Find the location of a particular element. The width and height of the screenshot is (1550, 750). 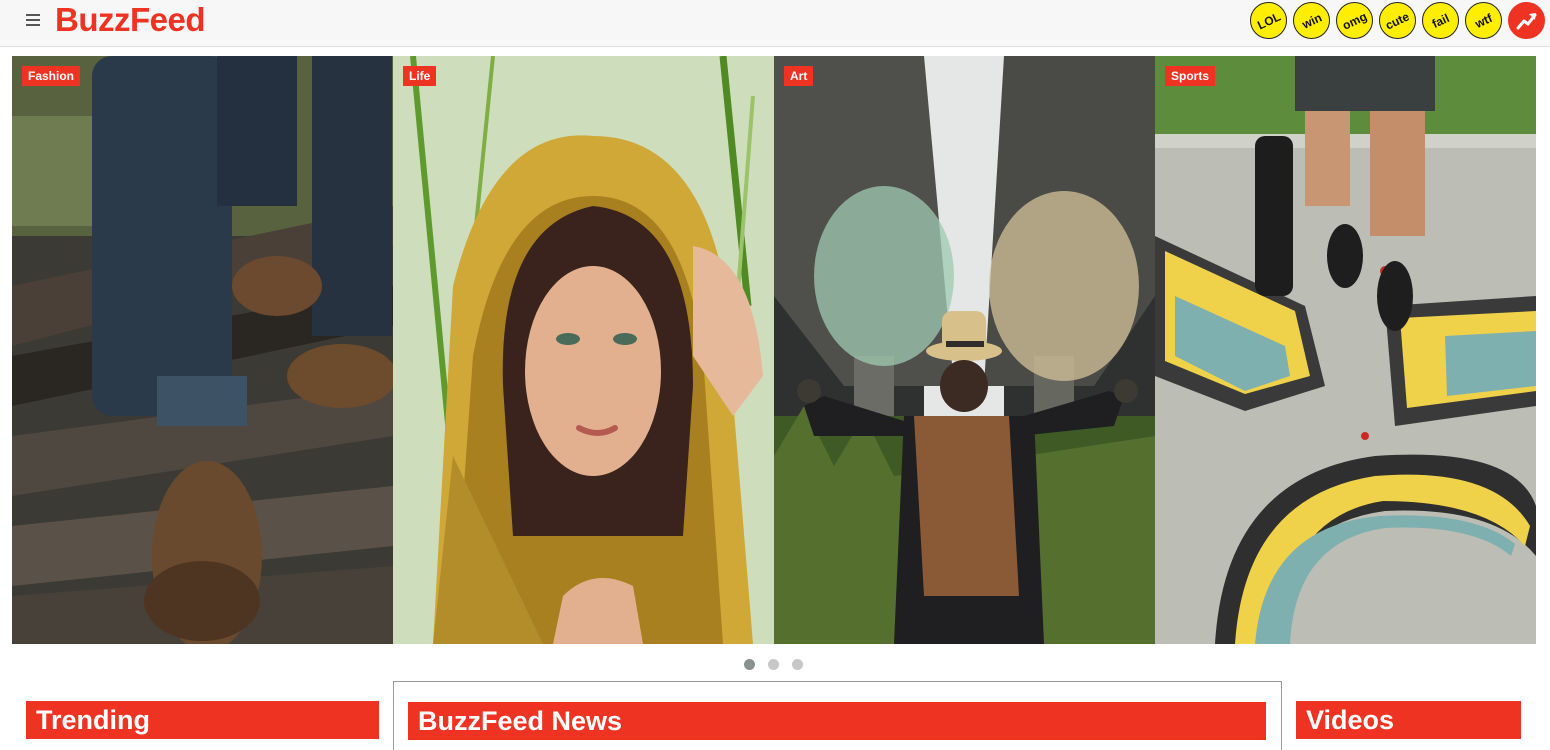

badge-label: fail is located at coordinates (1440, 20).